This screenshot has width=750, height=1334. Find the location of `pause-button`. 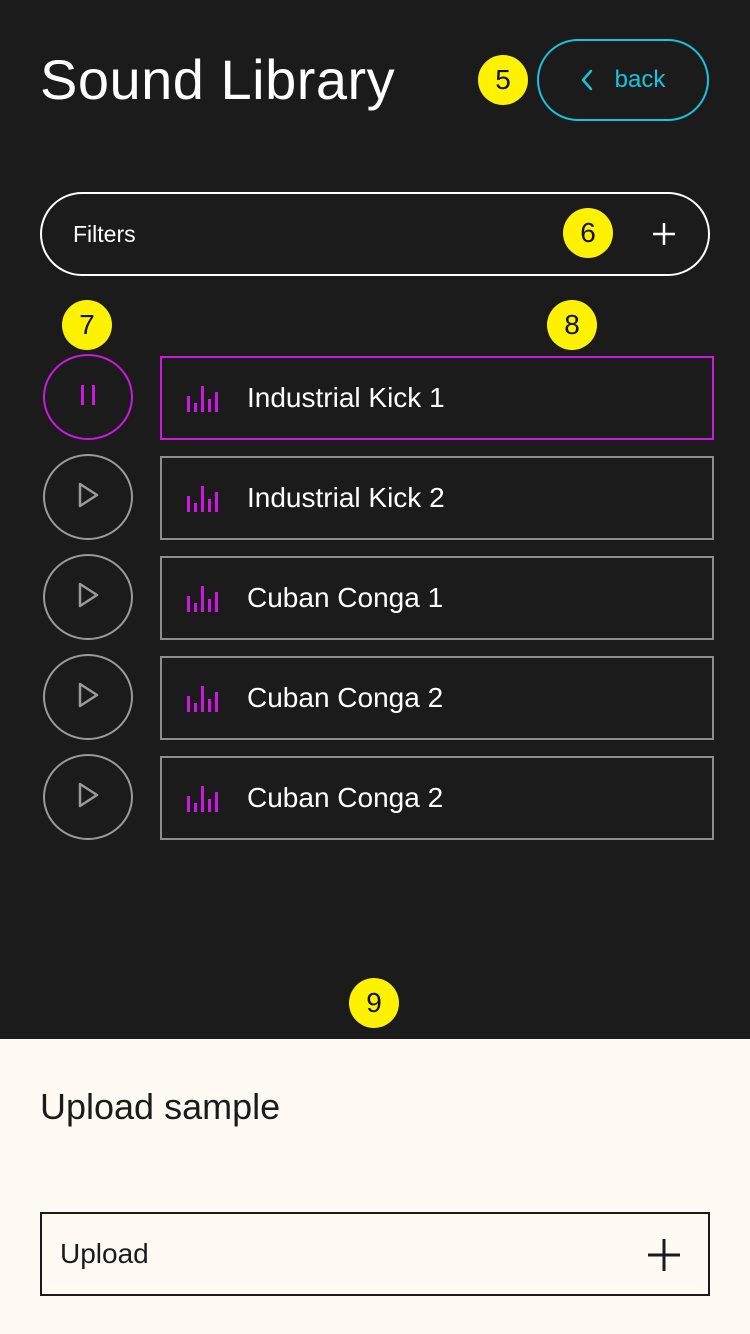

pause-button is located at coordinates (88, 397).